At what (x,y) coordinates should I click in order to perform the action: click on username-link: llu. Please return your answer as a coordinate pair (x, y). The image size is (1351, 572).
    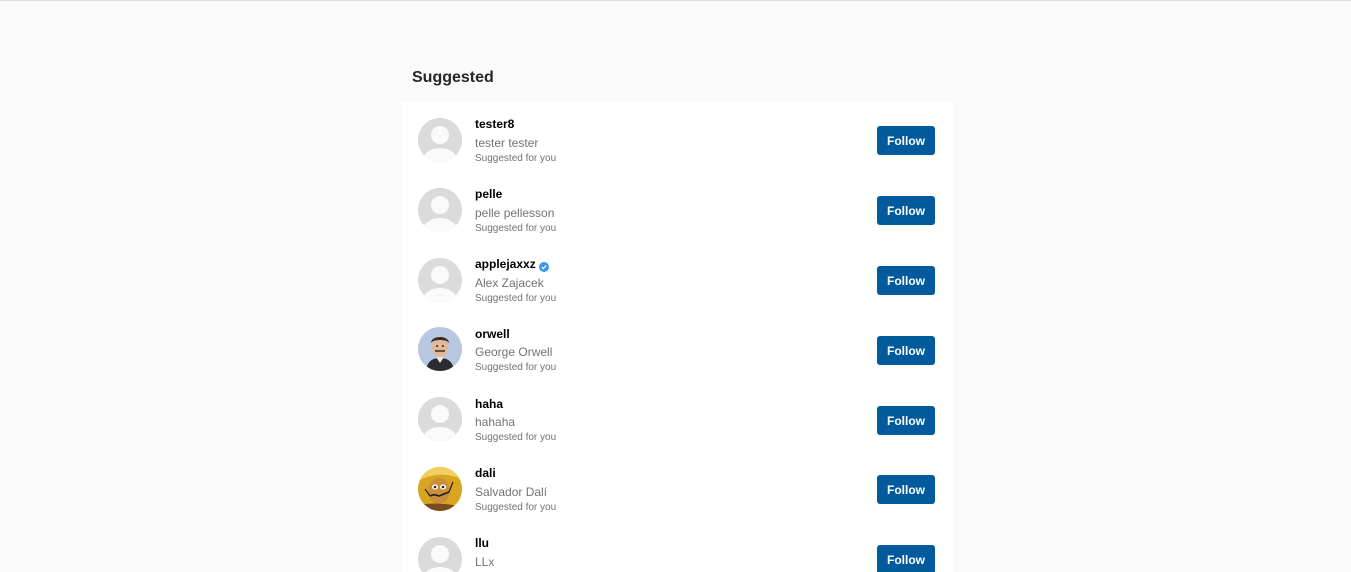
    Looking at the image, I should click on (482, 543).